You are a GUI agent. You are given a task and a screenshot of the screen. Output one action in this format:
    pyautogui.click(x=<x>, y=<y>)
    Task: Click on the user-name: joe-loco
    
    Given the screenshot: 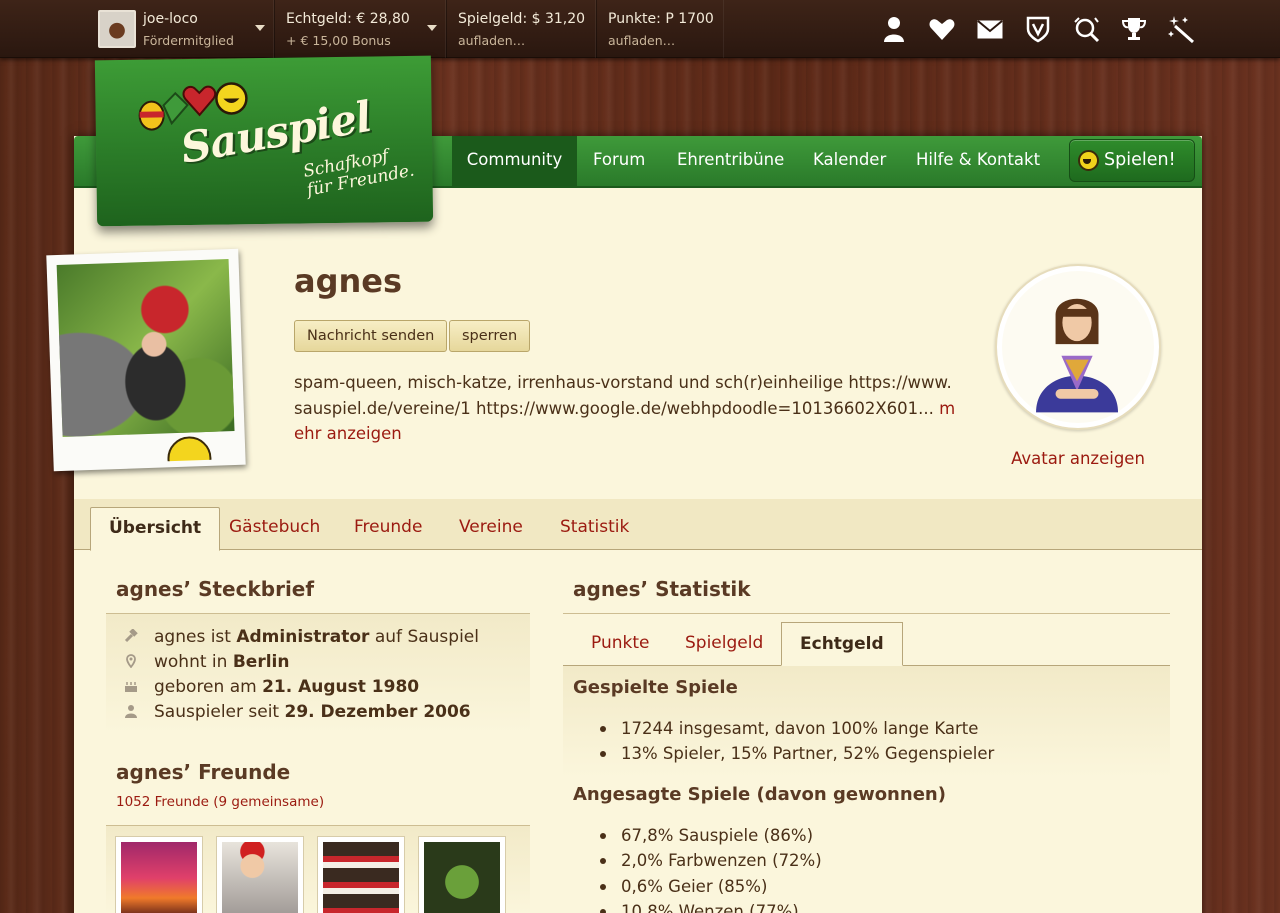 What is the action you would take?
    pyautogui.click(x=170, y=19)
    